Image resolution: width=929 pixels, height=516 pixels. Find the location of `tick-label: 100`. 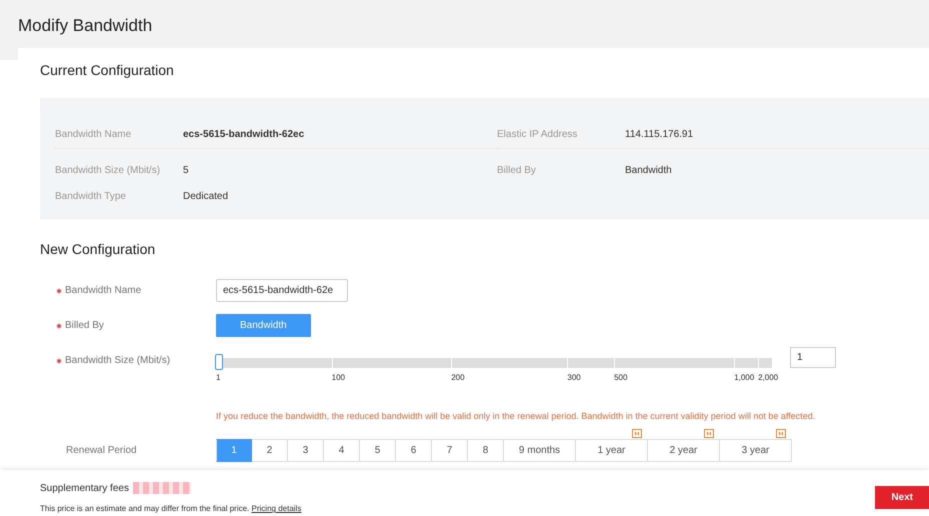

tick-label: 100 is located at coordinates (338, 377).